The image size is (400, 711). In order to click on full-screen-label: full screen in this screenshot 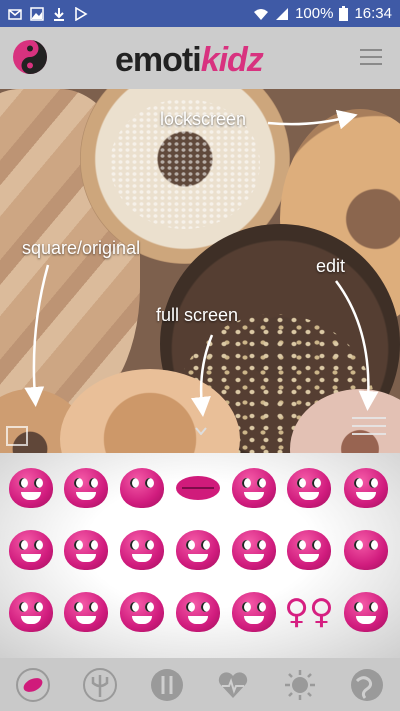, I will do `click(197, 315)`.